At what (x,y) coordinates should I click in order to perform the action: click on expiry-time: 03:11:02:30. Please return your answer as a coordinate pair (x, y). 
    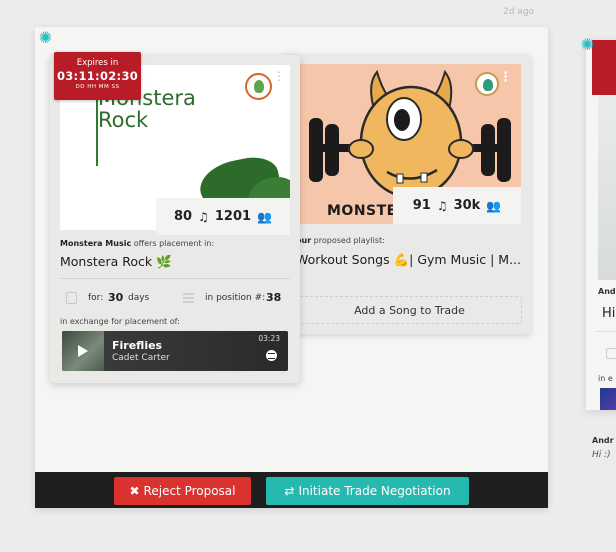
    Looking at the image, I should click on (97, 76).